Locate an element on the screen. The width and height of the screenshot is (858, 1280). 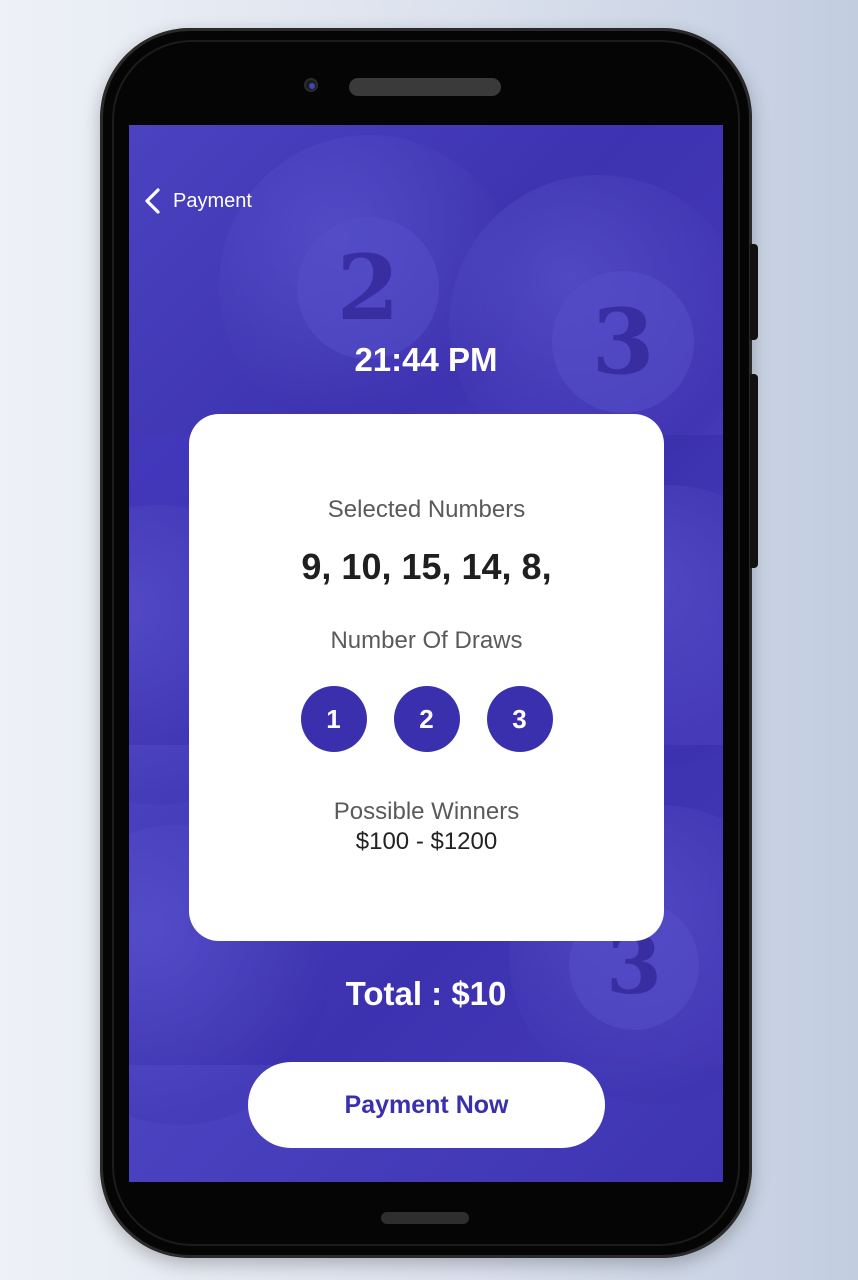
selected-numbers-label: Selected Numbers is located at coordinates (426, 509).